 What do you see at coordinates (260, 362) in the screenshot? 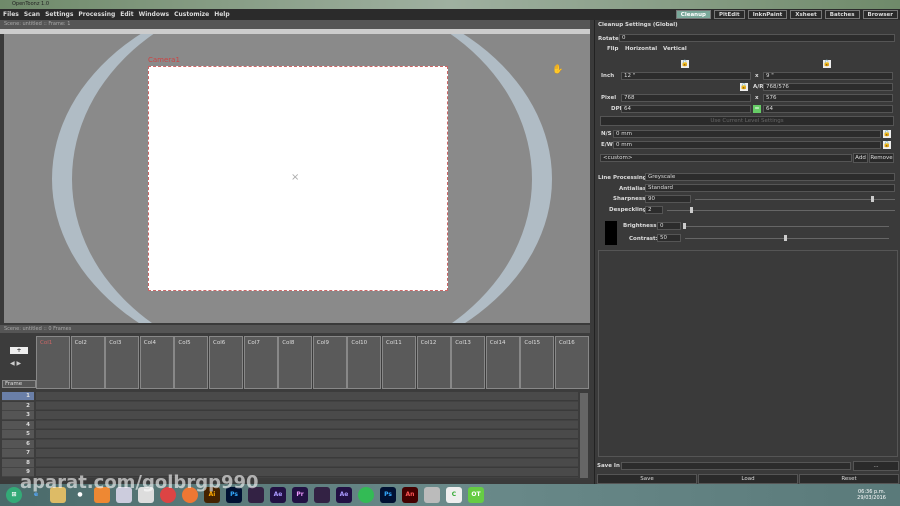
I see `column-header: Col7` at bounding box center [260, 362].